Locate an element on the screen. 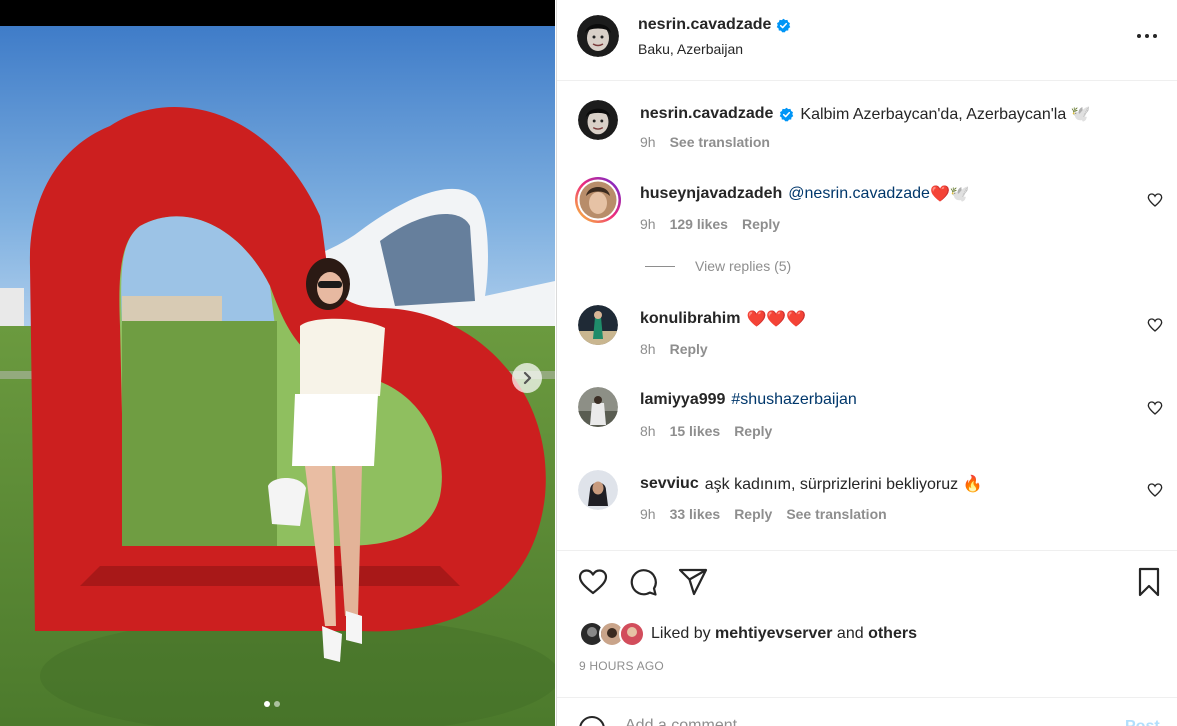 The width and height of the screenshot is (1177, 726). comment-likes: 129 likes is located at coordinates (699, 224).